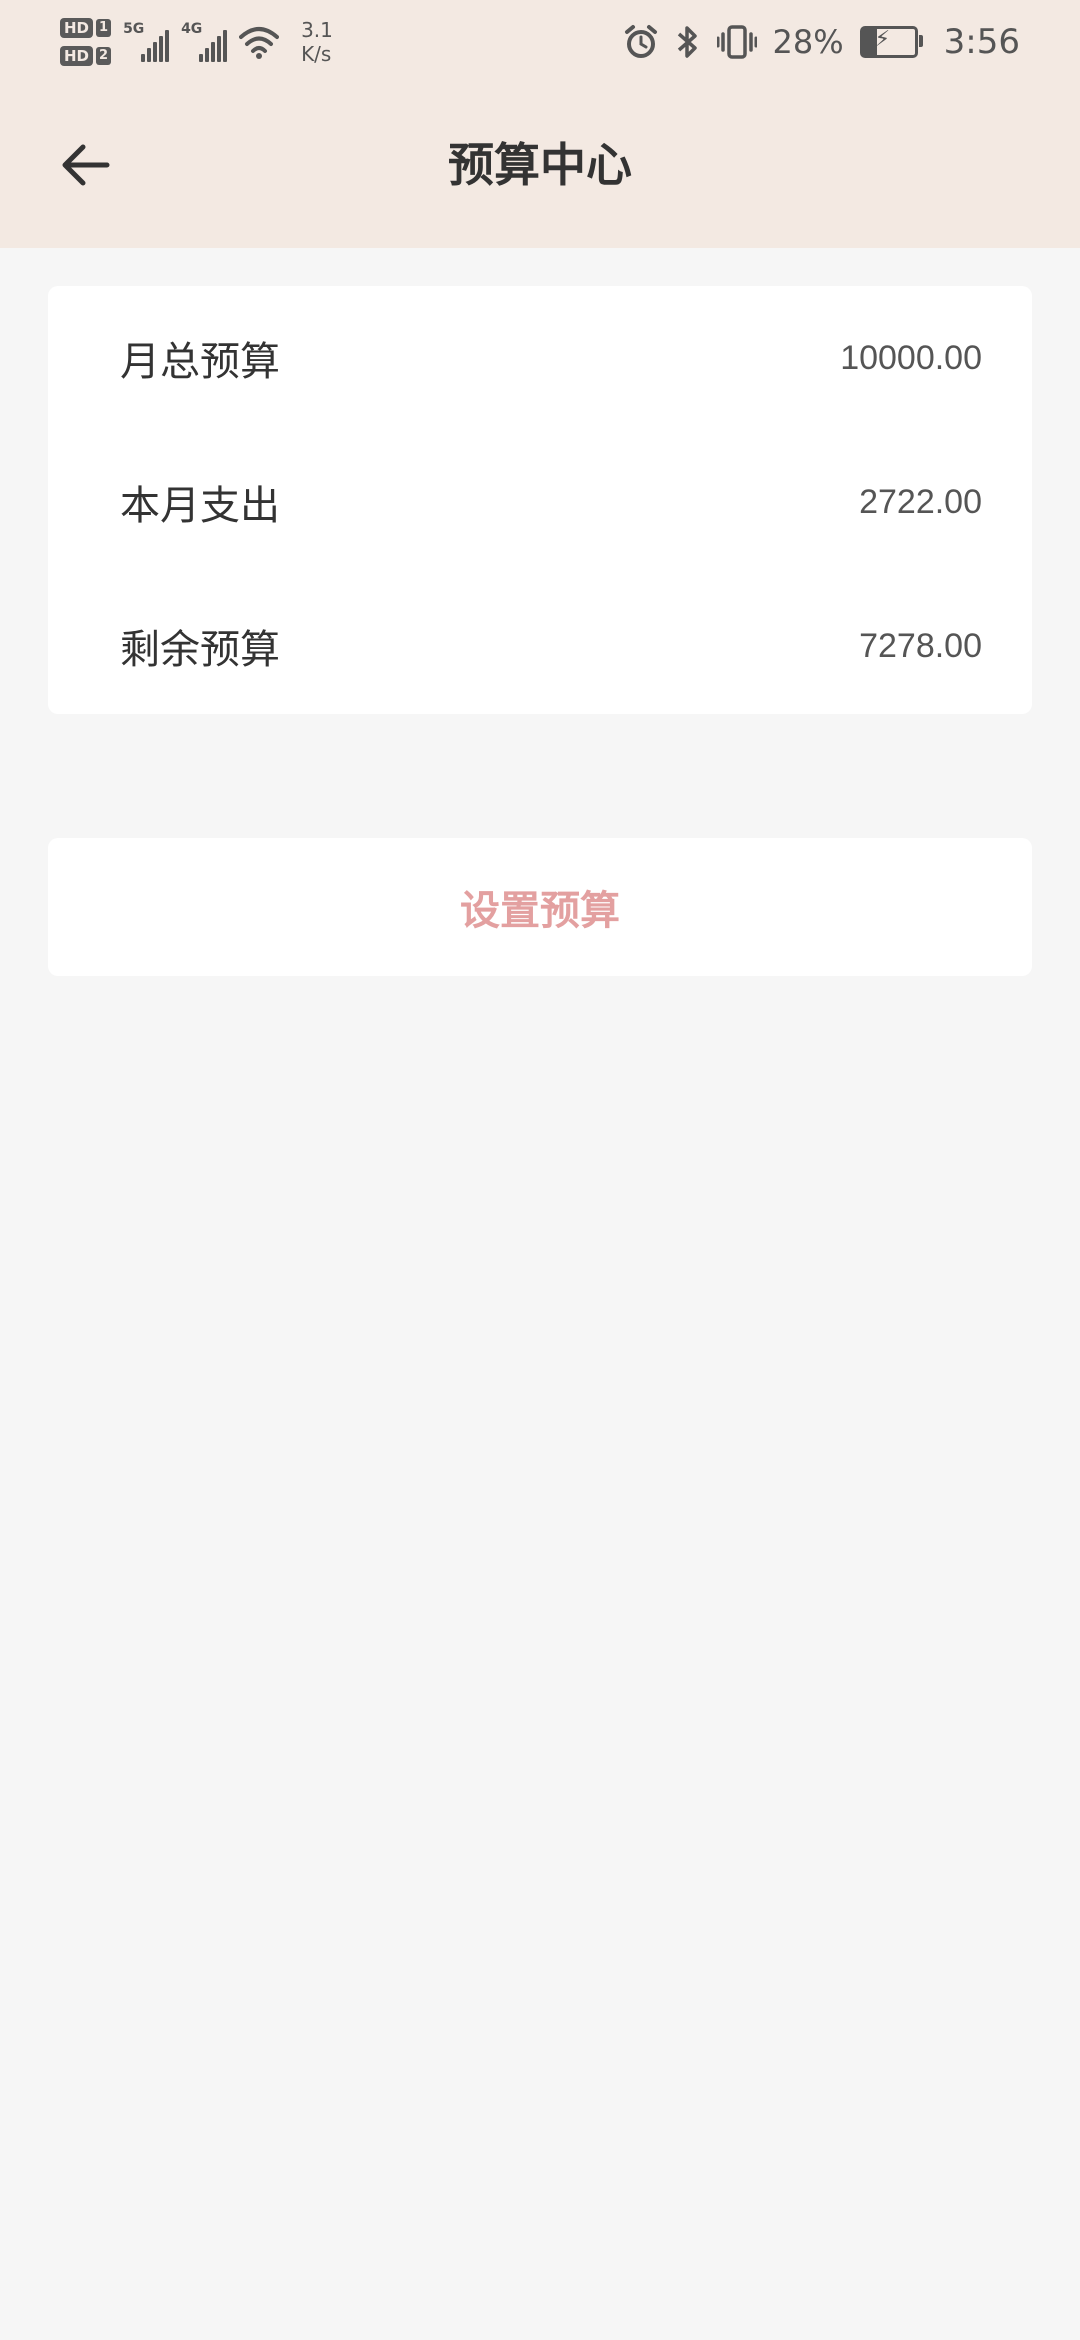  I want to click on status-bar: HD 1 HD 2 5G 4G 3.1 K/s 28% ⚡ 3:56, so click(540, 40).